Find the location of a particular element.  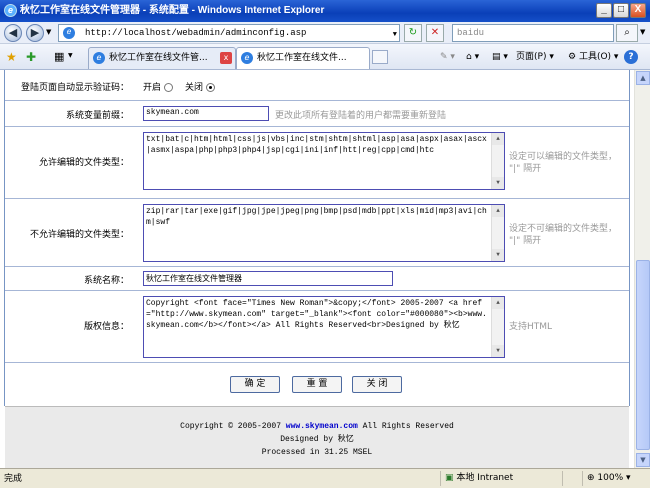

close-tab-icon: x is located at coordinates (226, 58).